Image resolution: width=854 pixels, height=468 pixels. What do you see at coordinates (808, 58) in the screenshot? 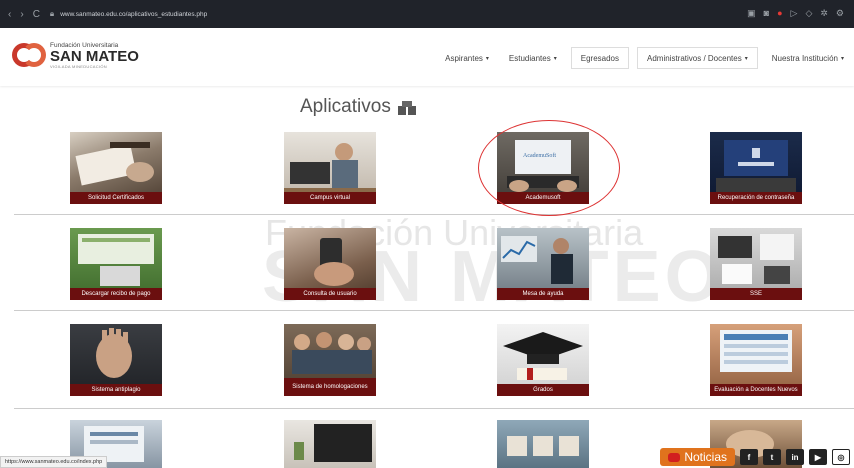
I see `nav-nuestra-institucion: Nuestra Institución ▾` at bounding box center [808, 58].